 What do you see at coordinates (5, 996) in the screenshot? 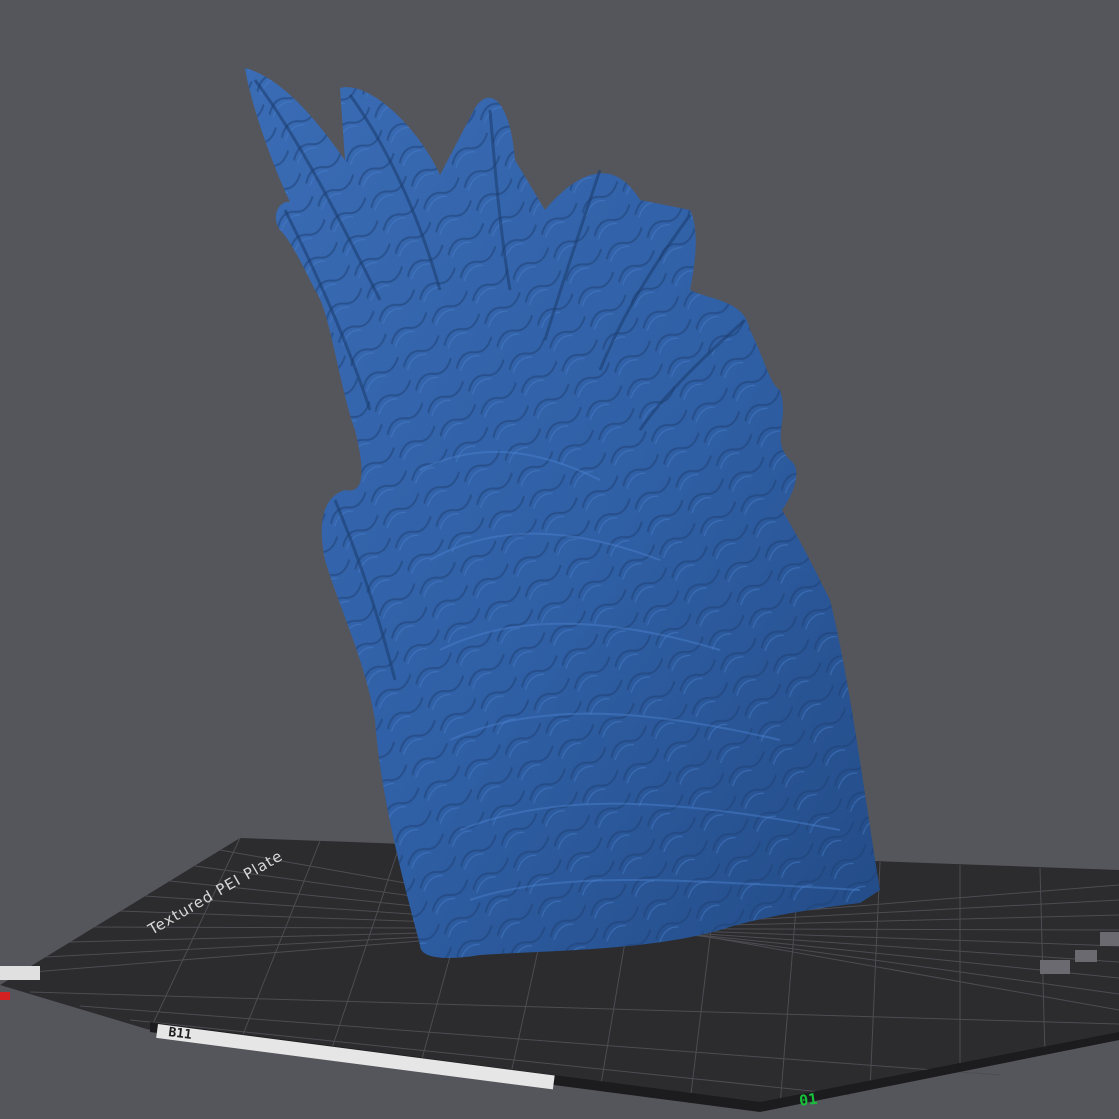
I see `origin-marker` at bounding box center [5, 996].